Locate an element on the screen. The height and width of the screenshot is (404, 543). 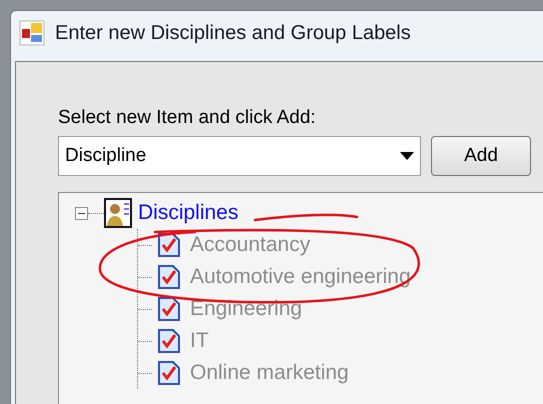
item-dropdown: Discipline is located at coordinates (239, 156).